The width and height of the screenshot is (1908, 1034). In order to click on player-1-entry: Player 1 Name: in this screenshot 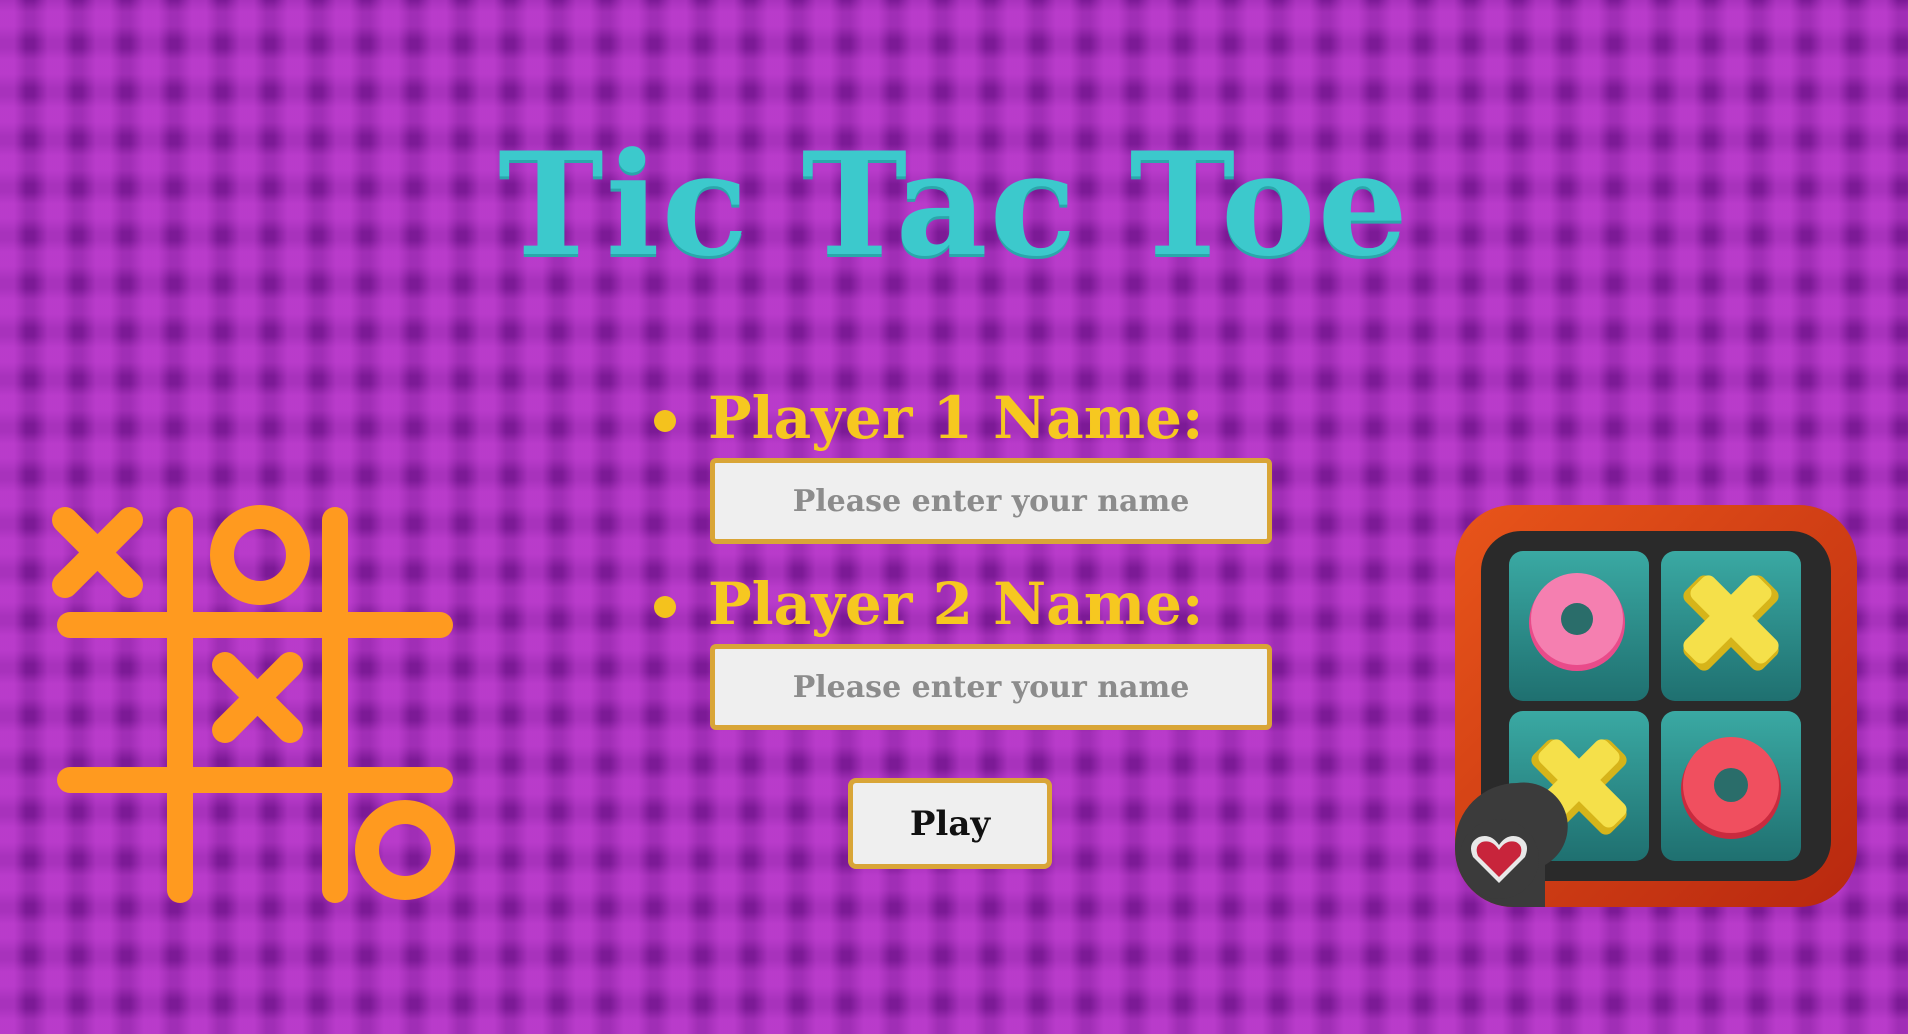, I will do `click(960, 473)`.